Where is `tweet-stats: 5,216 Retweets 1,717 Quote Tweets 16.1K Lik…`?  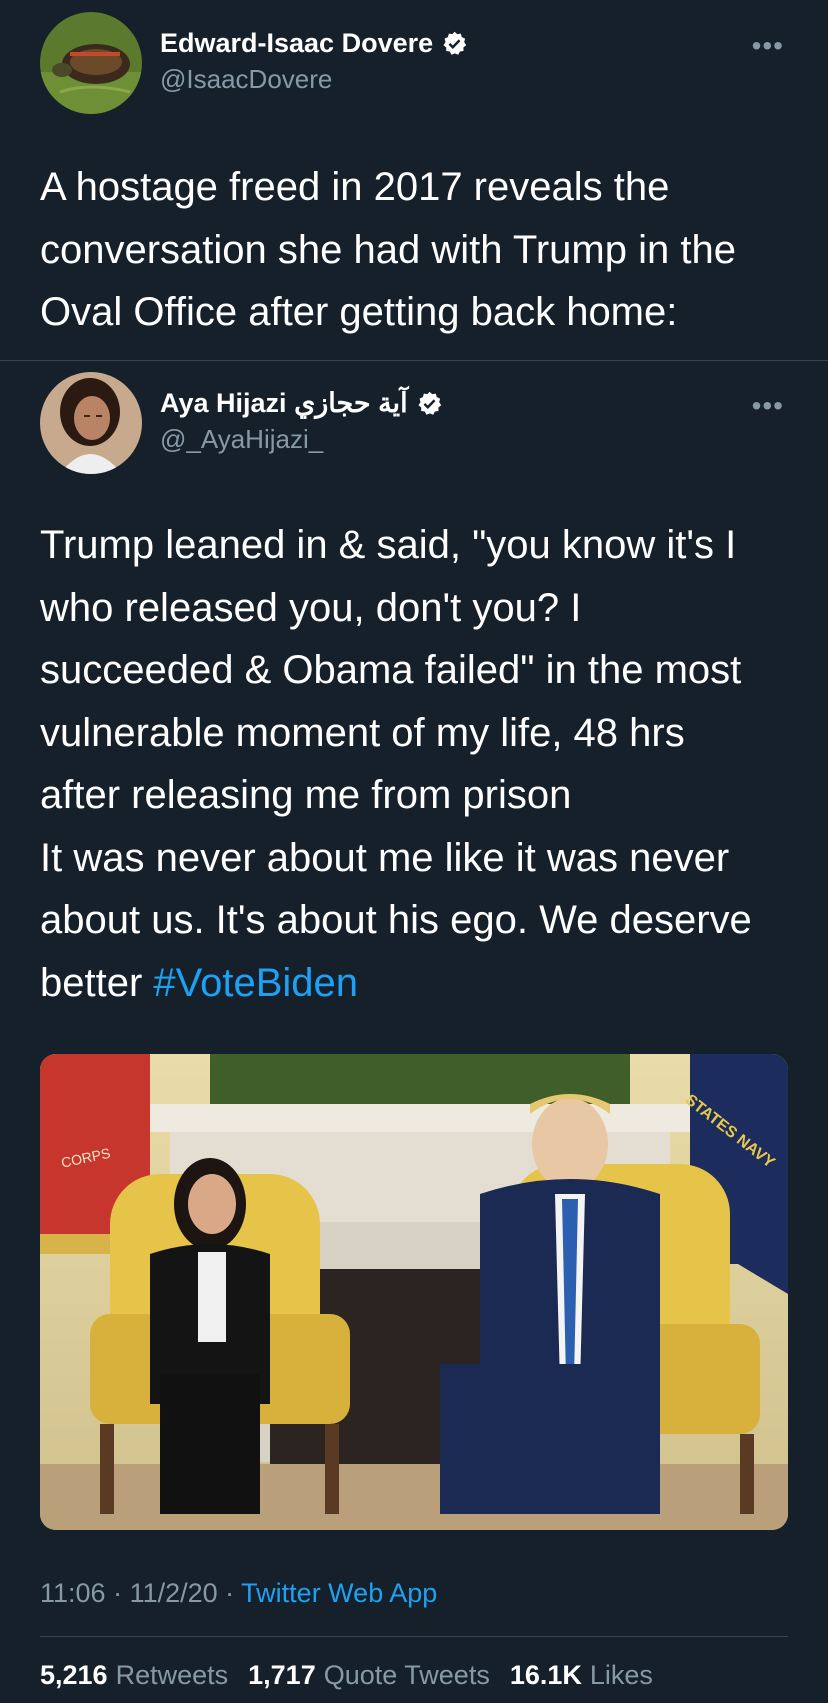
tweet-stats: 5,216 Retweets 1,717 Quote Tweets 16.1K Lik… is located at coordinates (356, 1675).